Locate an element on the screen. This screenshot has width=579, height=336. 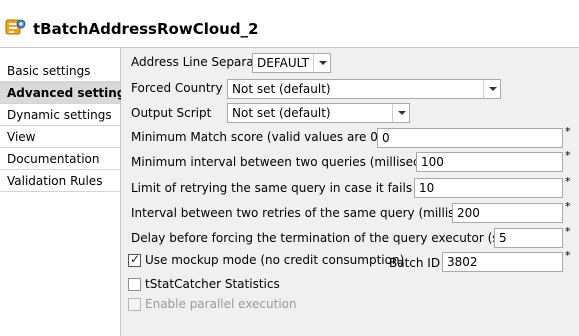
tstatcatcher-checkbox is located at coordinates (134, 284).